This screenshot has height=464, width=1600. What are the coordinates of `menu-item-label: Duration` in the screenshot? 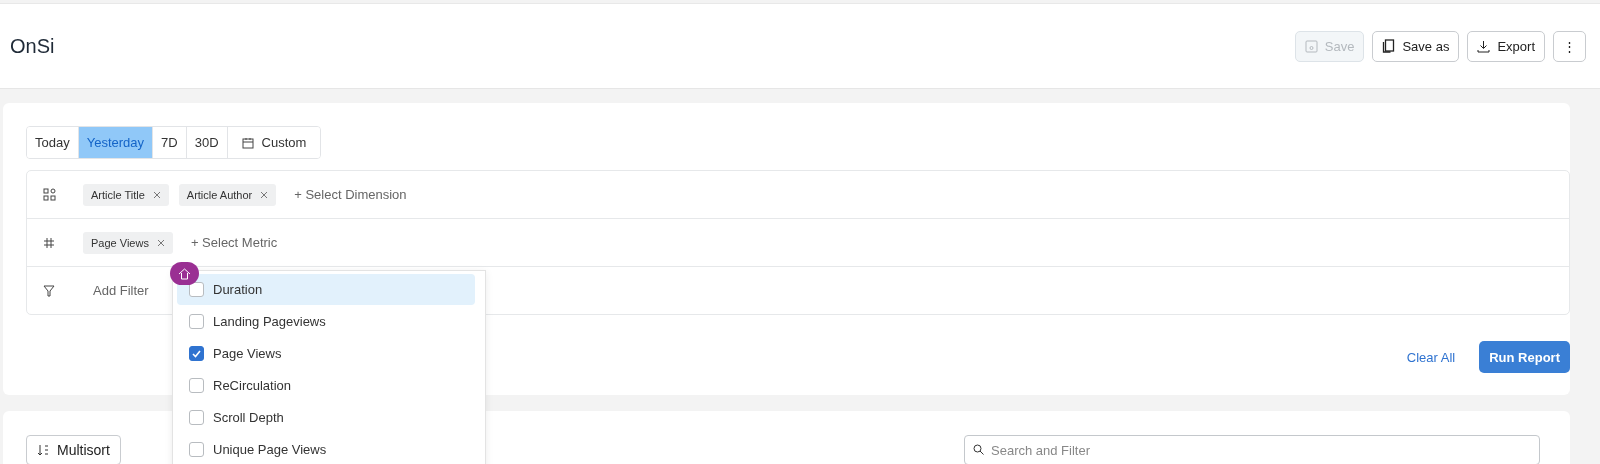 It's located at (238, 289).